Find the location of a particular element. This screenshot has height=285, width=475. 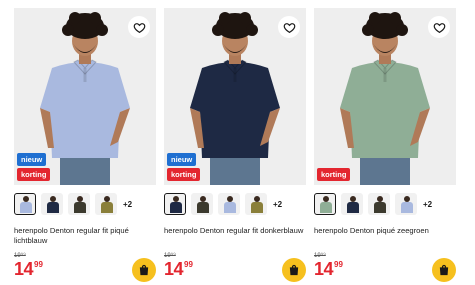

product-title: herenpolo Denton piqué zeegroen is located at coordinates (385, 231).